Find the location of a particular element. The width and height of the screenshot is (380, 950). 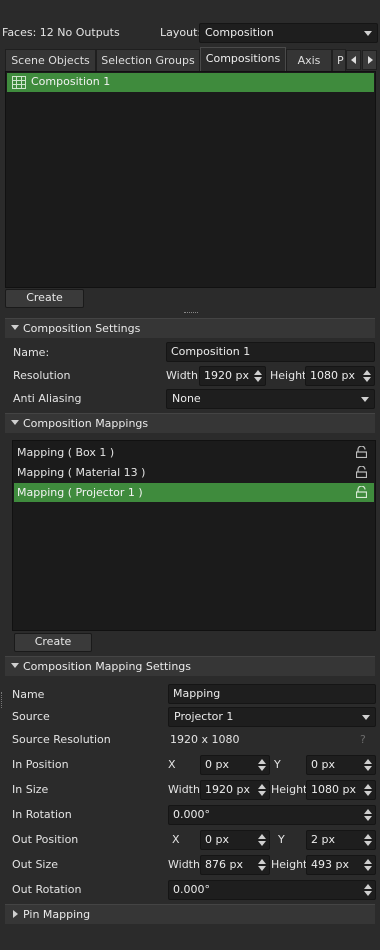

list-item-composition: Composition 1 is located at coordinates (190, 82).